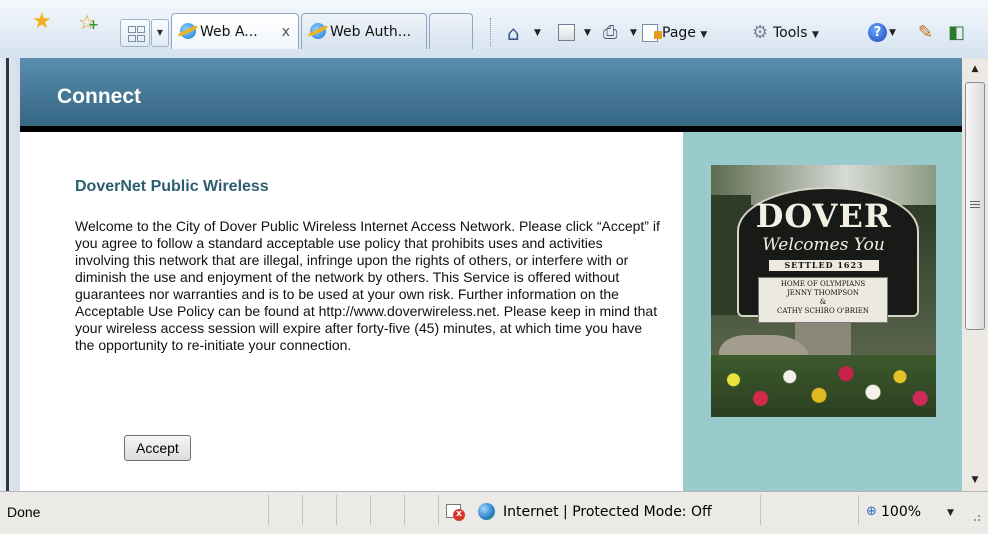 The height and width of the screenshot is (534, 988). I want to click on quick-tabs-icon, so click(135, 33).